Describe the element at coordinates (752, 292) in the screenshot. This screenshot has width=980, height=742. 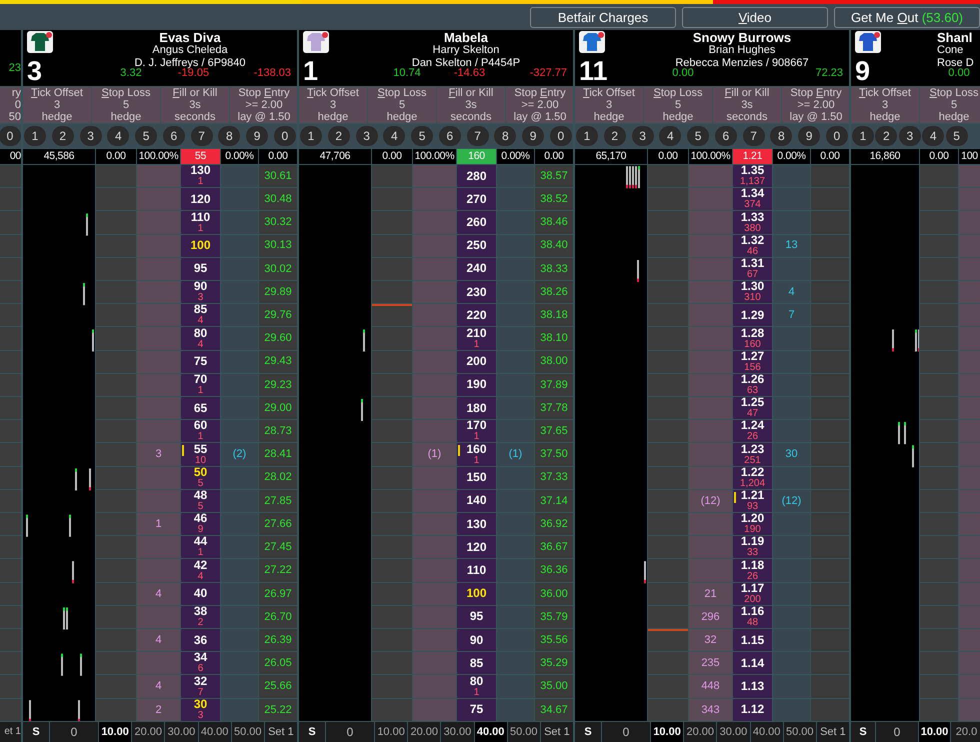
I see `price-cell: 1.30 310` at that location.